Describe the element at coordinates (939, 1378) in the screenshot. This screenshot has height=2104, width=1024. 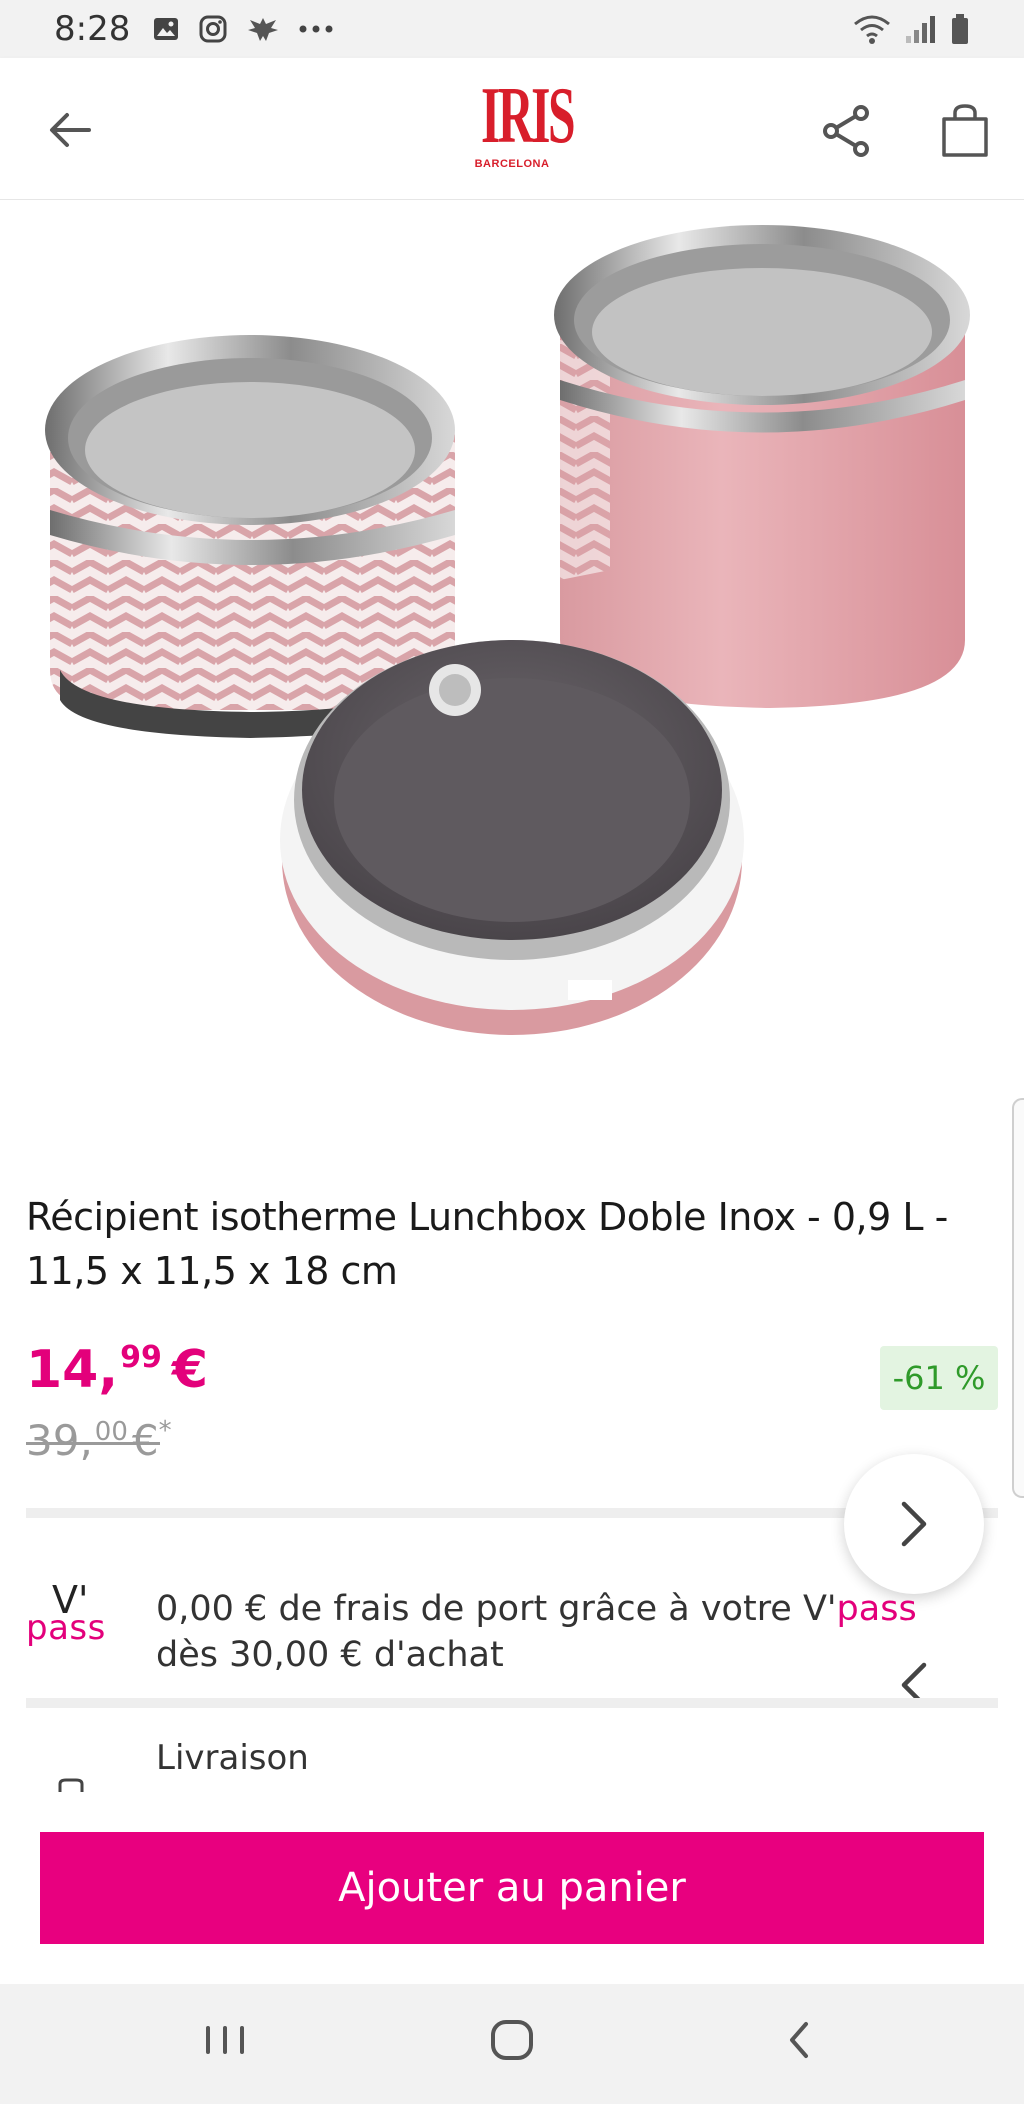
I see `discount-badge: -61 %` at that location.